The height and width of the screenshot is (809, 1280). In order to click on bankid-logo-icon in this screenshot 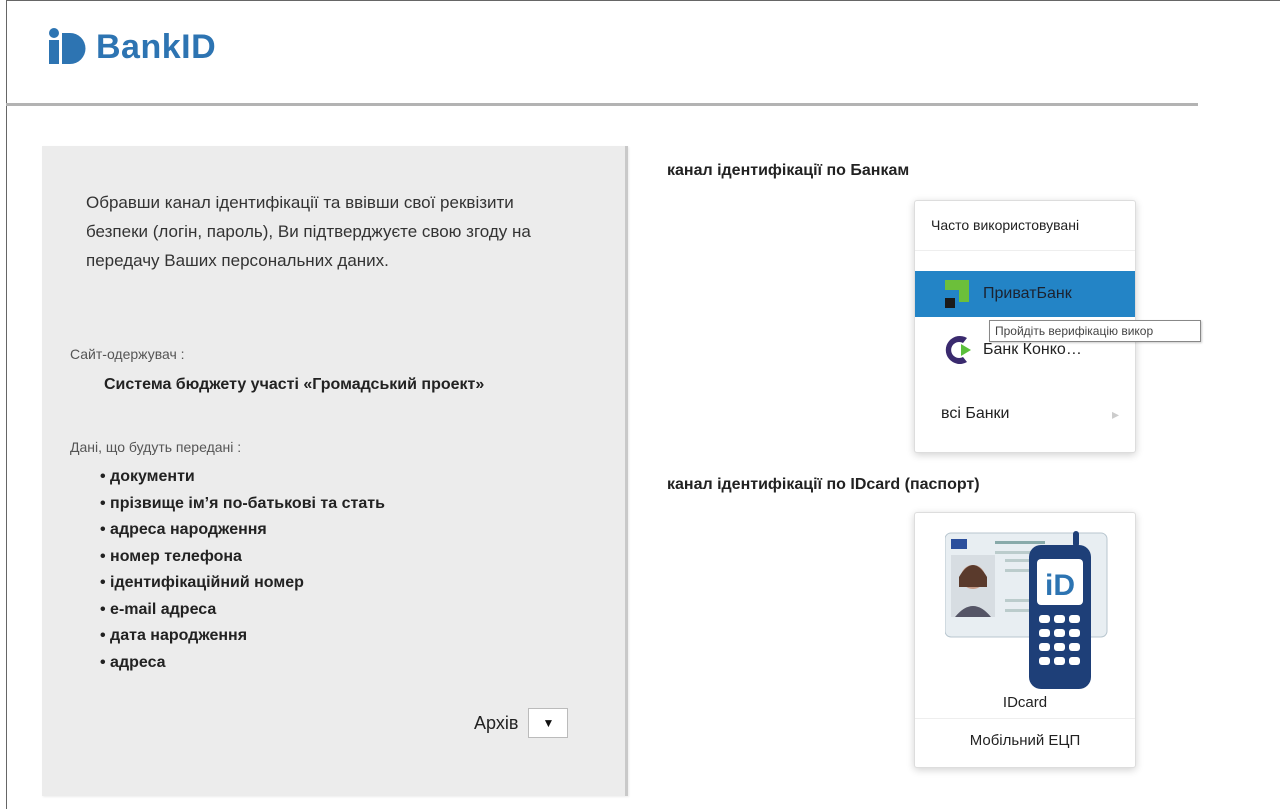, I will do `click(67, 46)`.